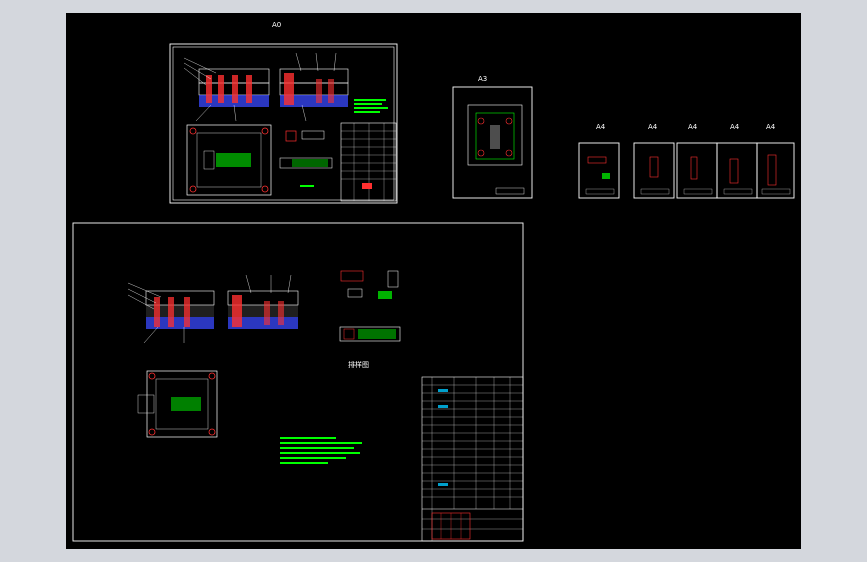 The width and height of the screenshot is (867, 562). What do you see at coordinates (472, 459) in the screenshot?
I see `main-bom-table` at bounding box center [472, 459].